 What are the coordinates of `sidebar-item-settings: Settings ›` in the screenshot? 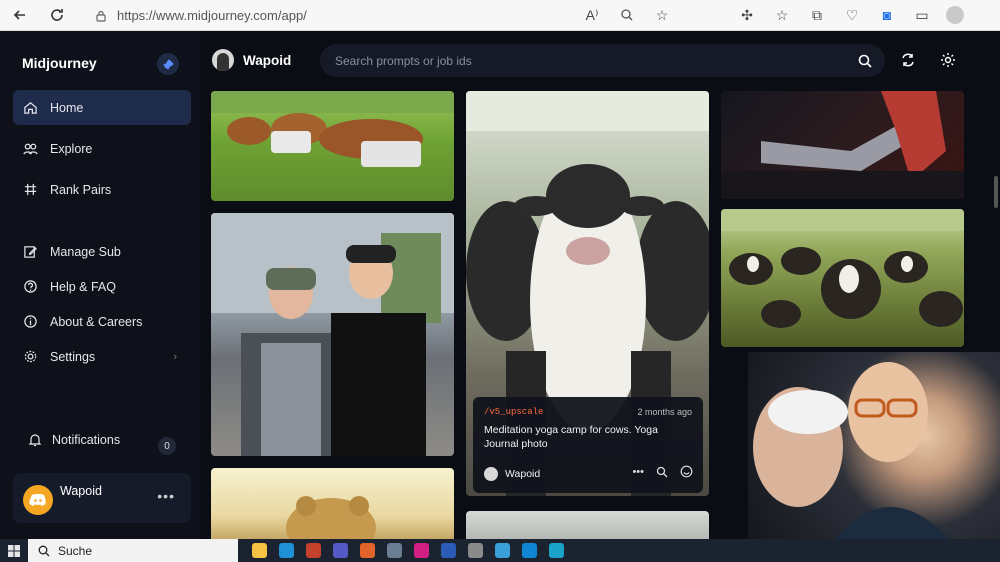 It's located at (102, 356).